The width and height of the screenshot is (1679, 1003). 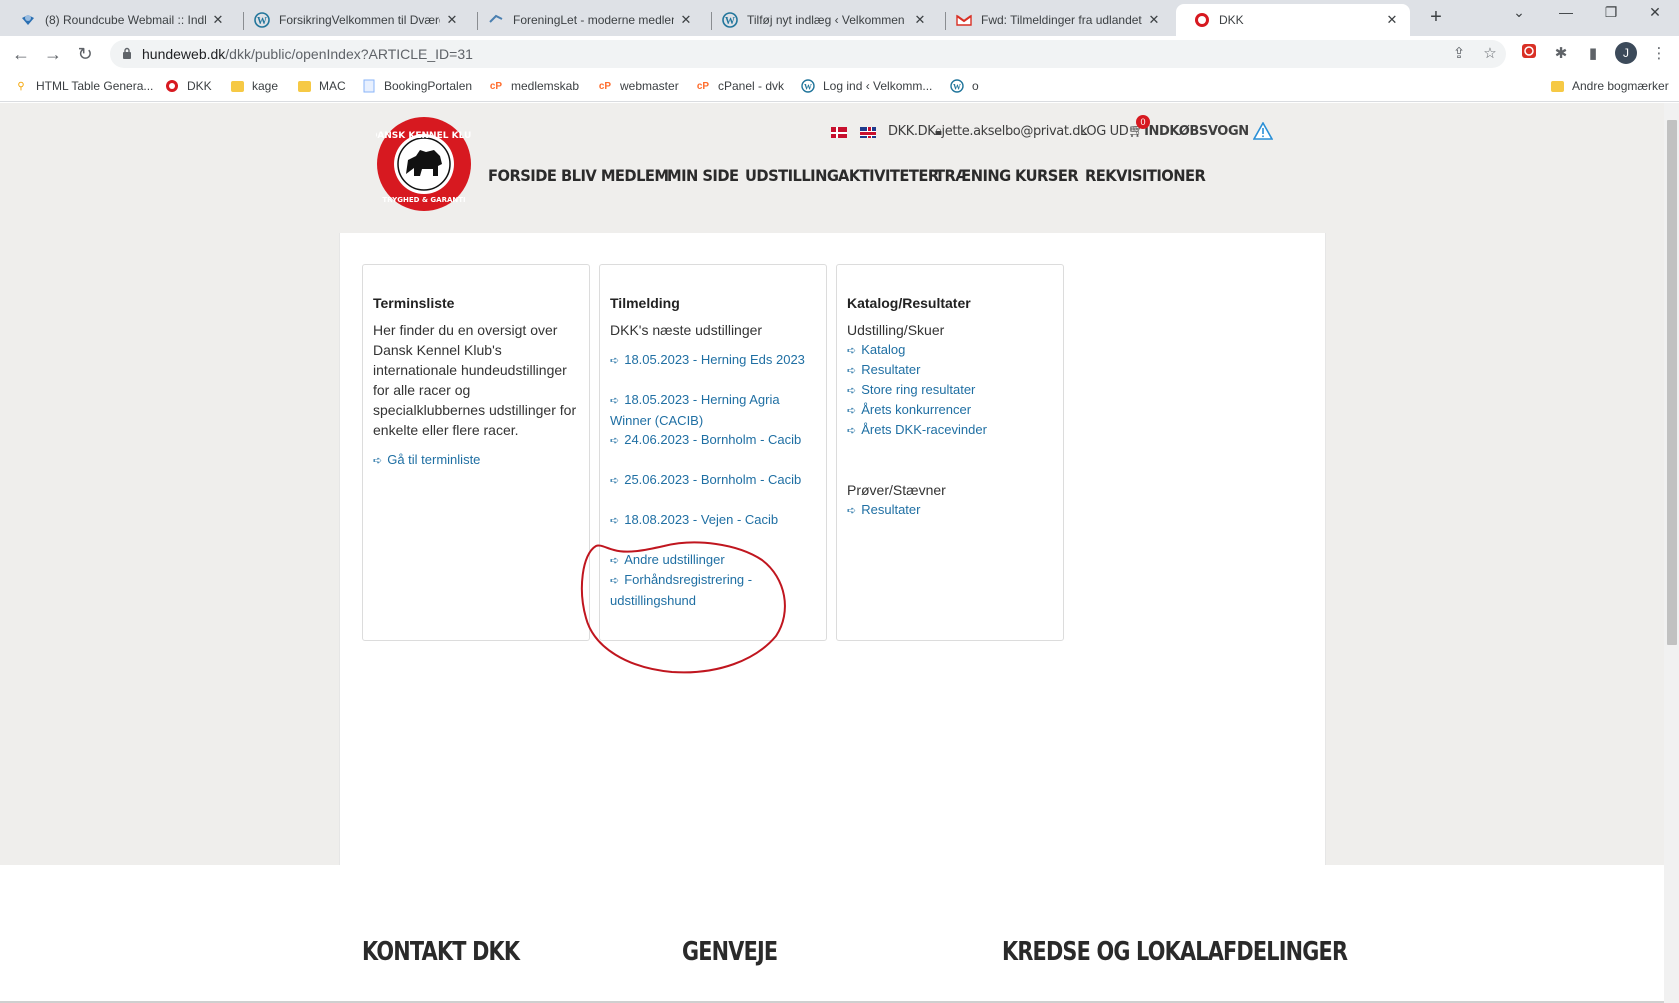 What do you see at coordinates (947, 350) in the screenshot?
I see `link-katalog: ➪ Katalog` at bounding box center [947, 350].